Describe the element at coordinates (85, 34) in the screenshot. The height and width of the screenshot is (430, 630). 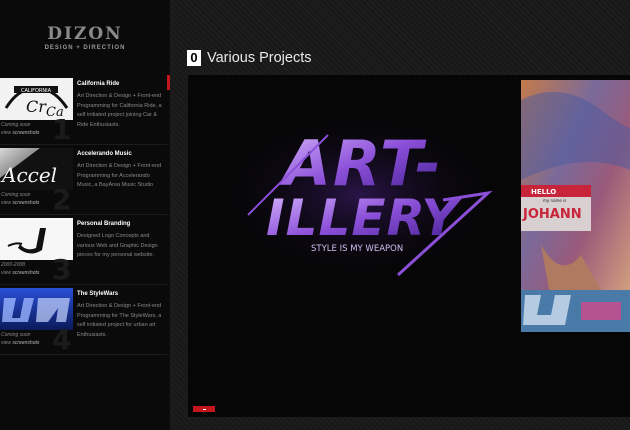
I see `logo-wordmark: DIZON` at that location.